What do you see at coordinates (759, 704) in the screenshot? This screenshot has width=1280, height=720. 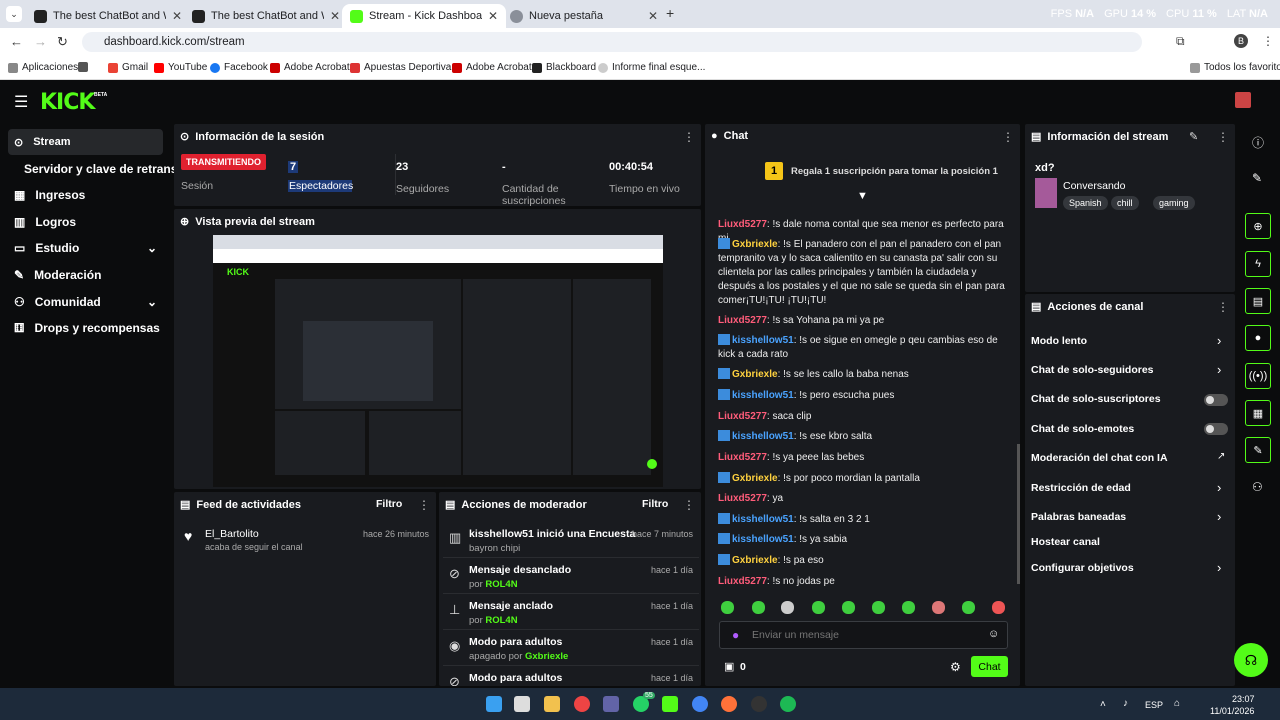 I see `obs-icon` at bounding box center [759, 704].